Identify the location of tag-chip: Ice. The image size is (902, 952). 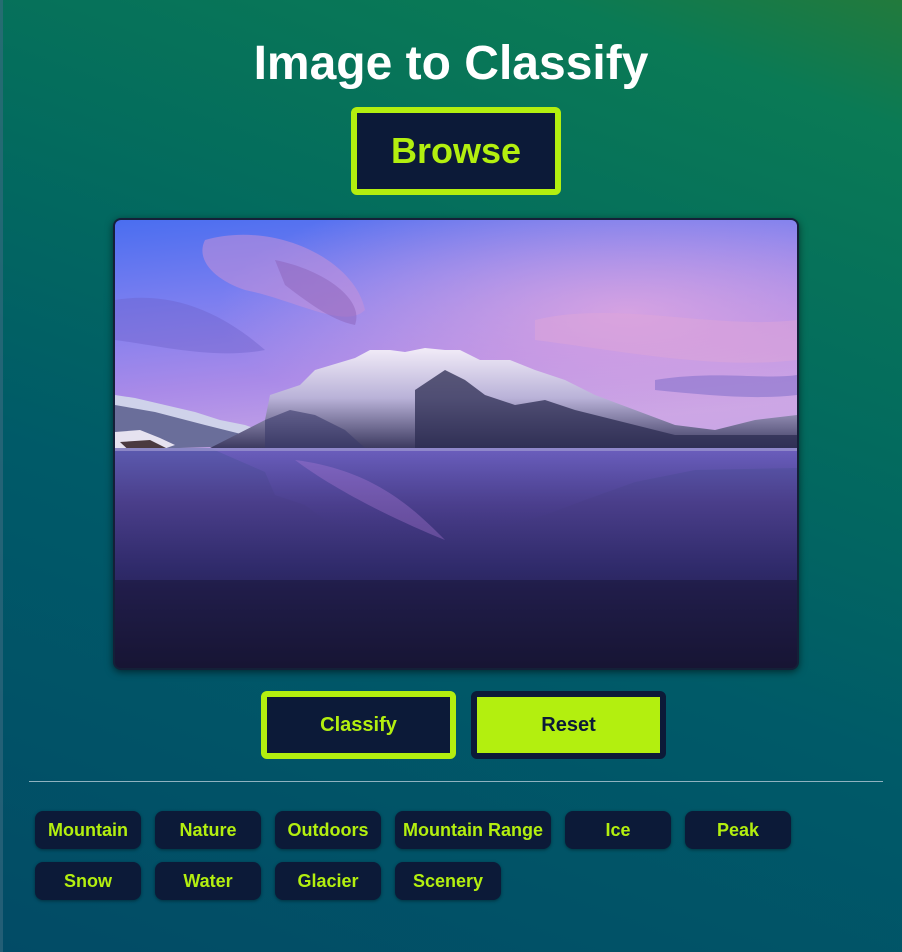
(618, 830).